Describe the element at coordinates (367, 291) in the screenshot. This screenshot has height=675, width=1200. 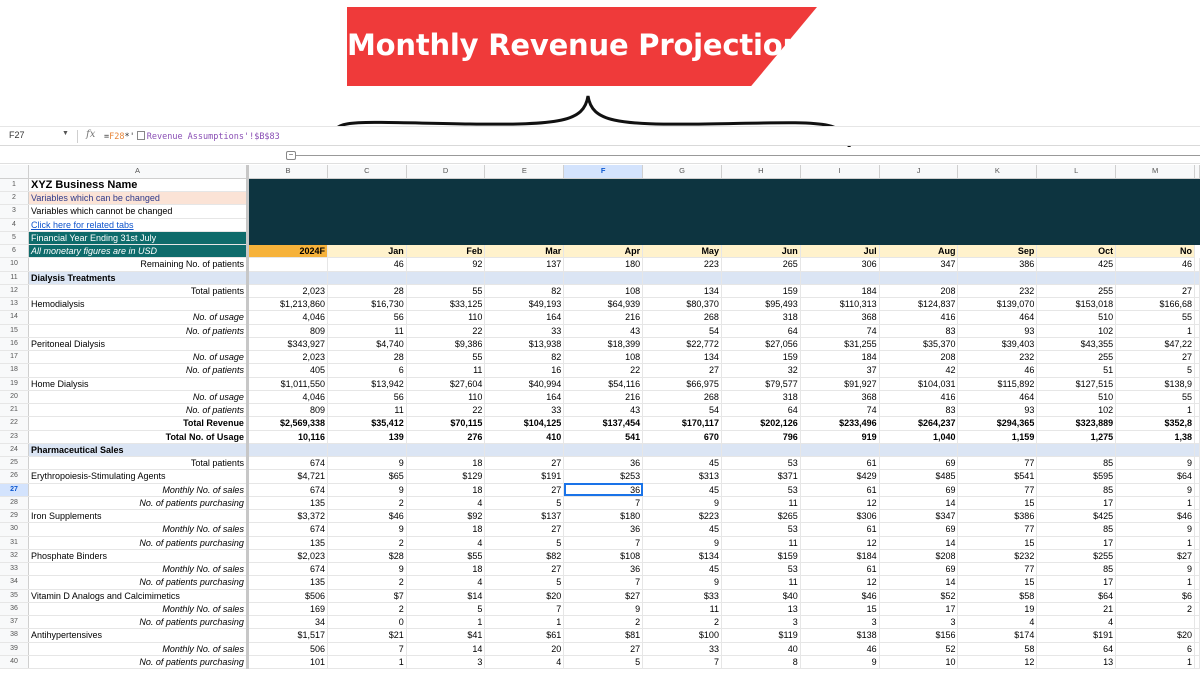
I see `value-cell: 28` at that location.